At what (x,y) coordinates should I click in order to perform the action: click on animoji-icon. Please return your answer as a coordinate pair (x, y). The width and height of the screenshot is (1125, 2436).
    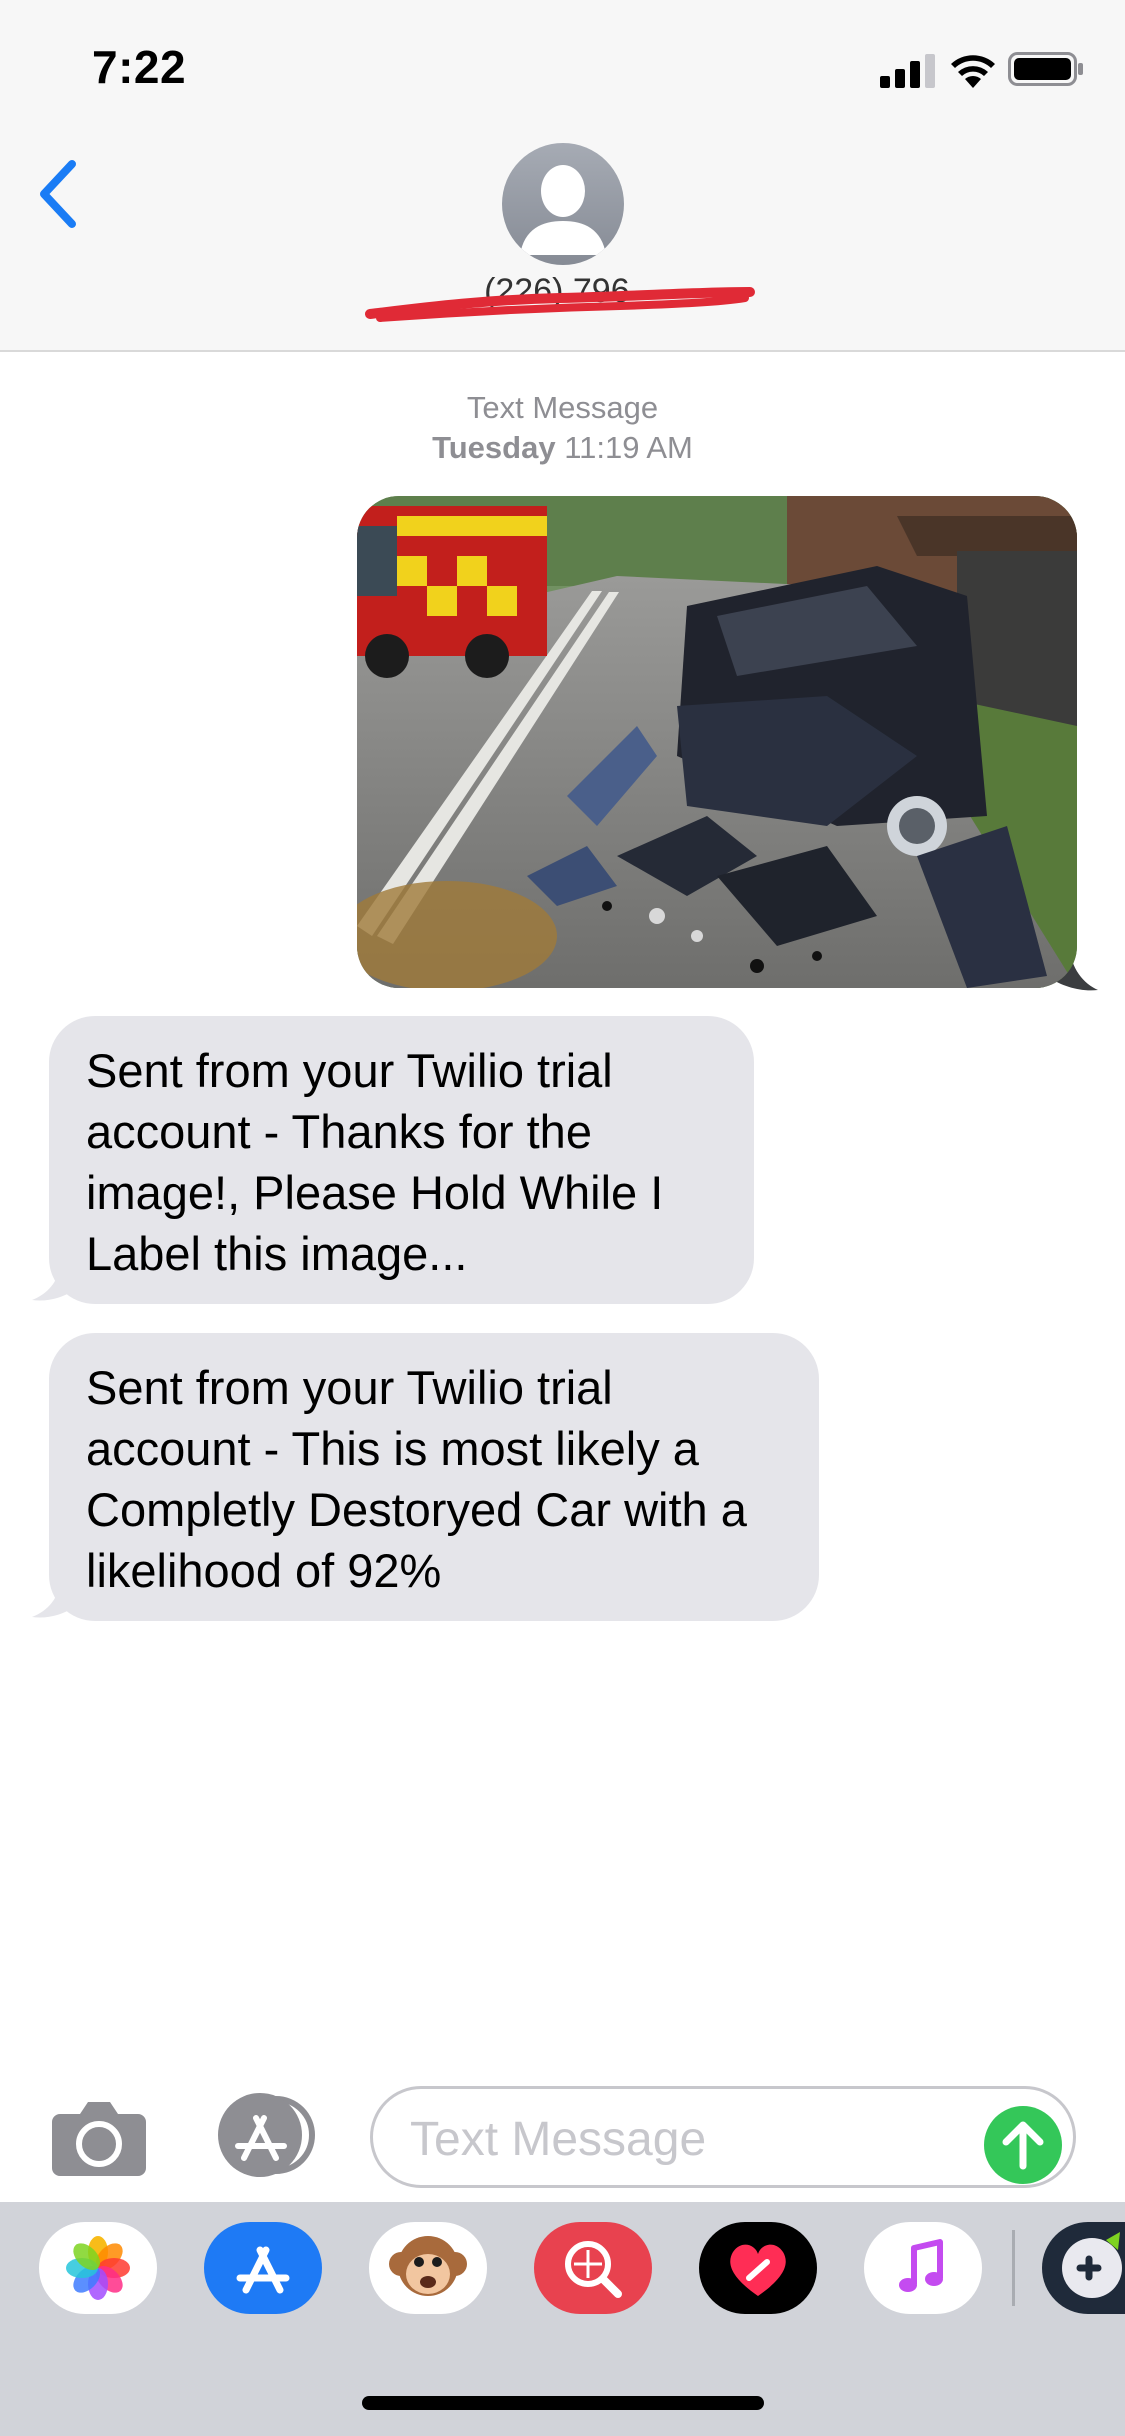
    Looking at the image, I should click on (428, 2268).